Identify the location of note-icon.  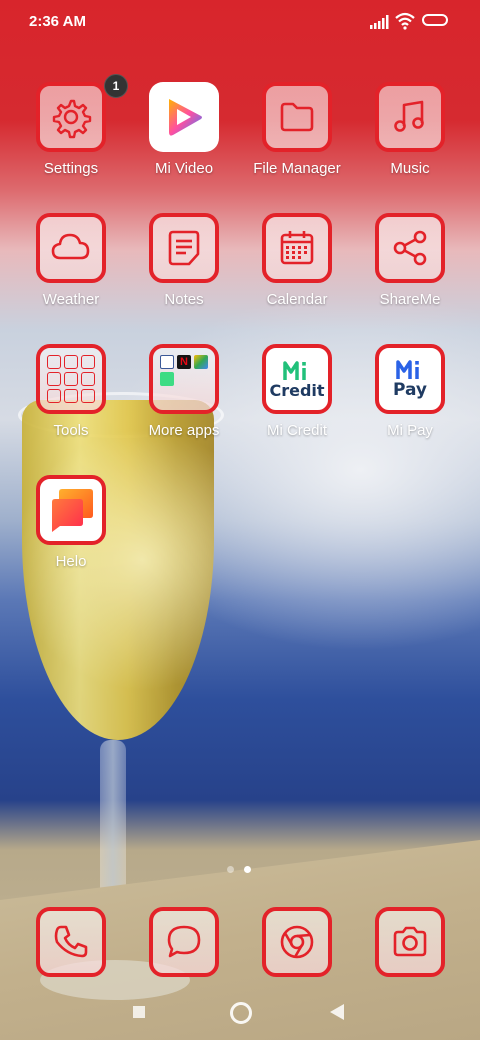
(184, 248).